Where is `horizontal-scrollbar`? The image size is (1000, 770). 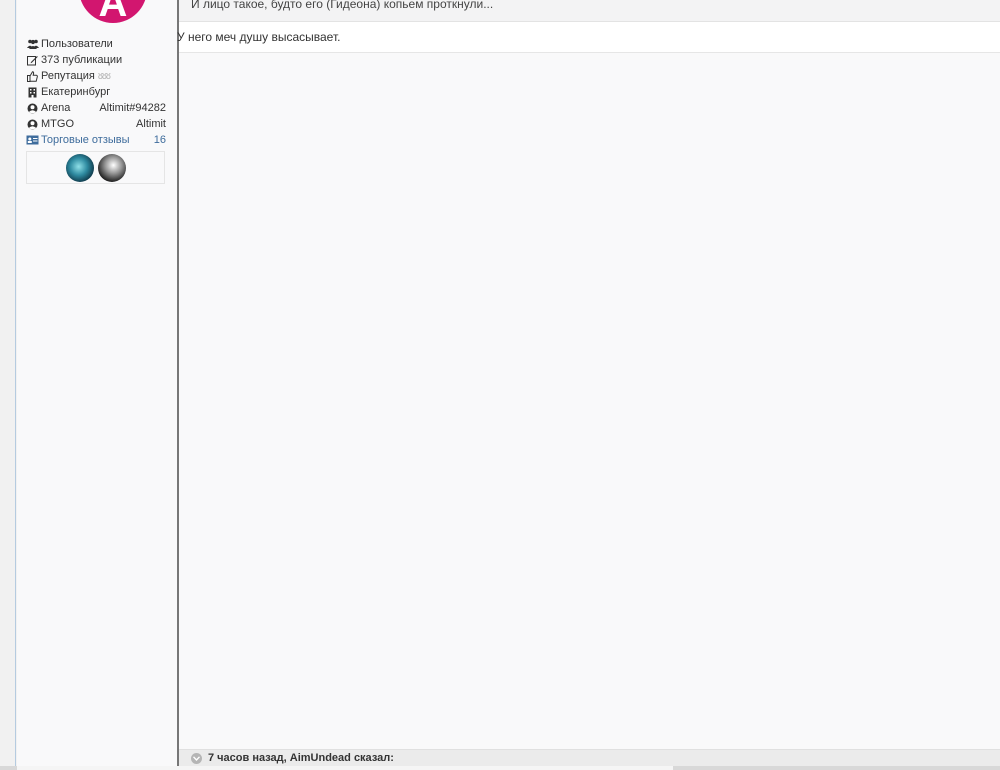 horizontal-scrollbar is located at coordinates (500, 768).